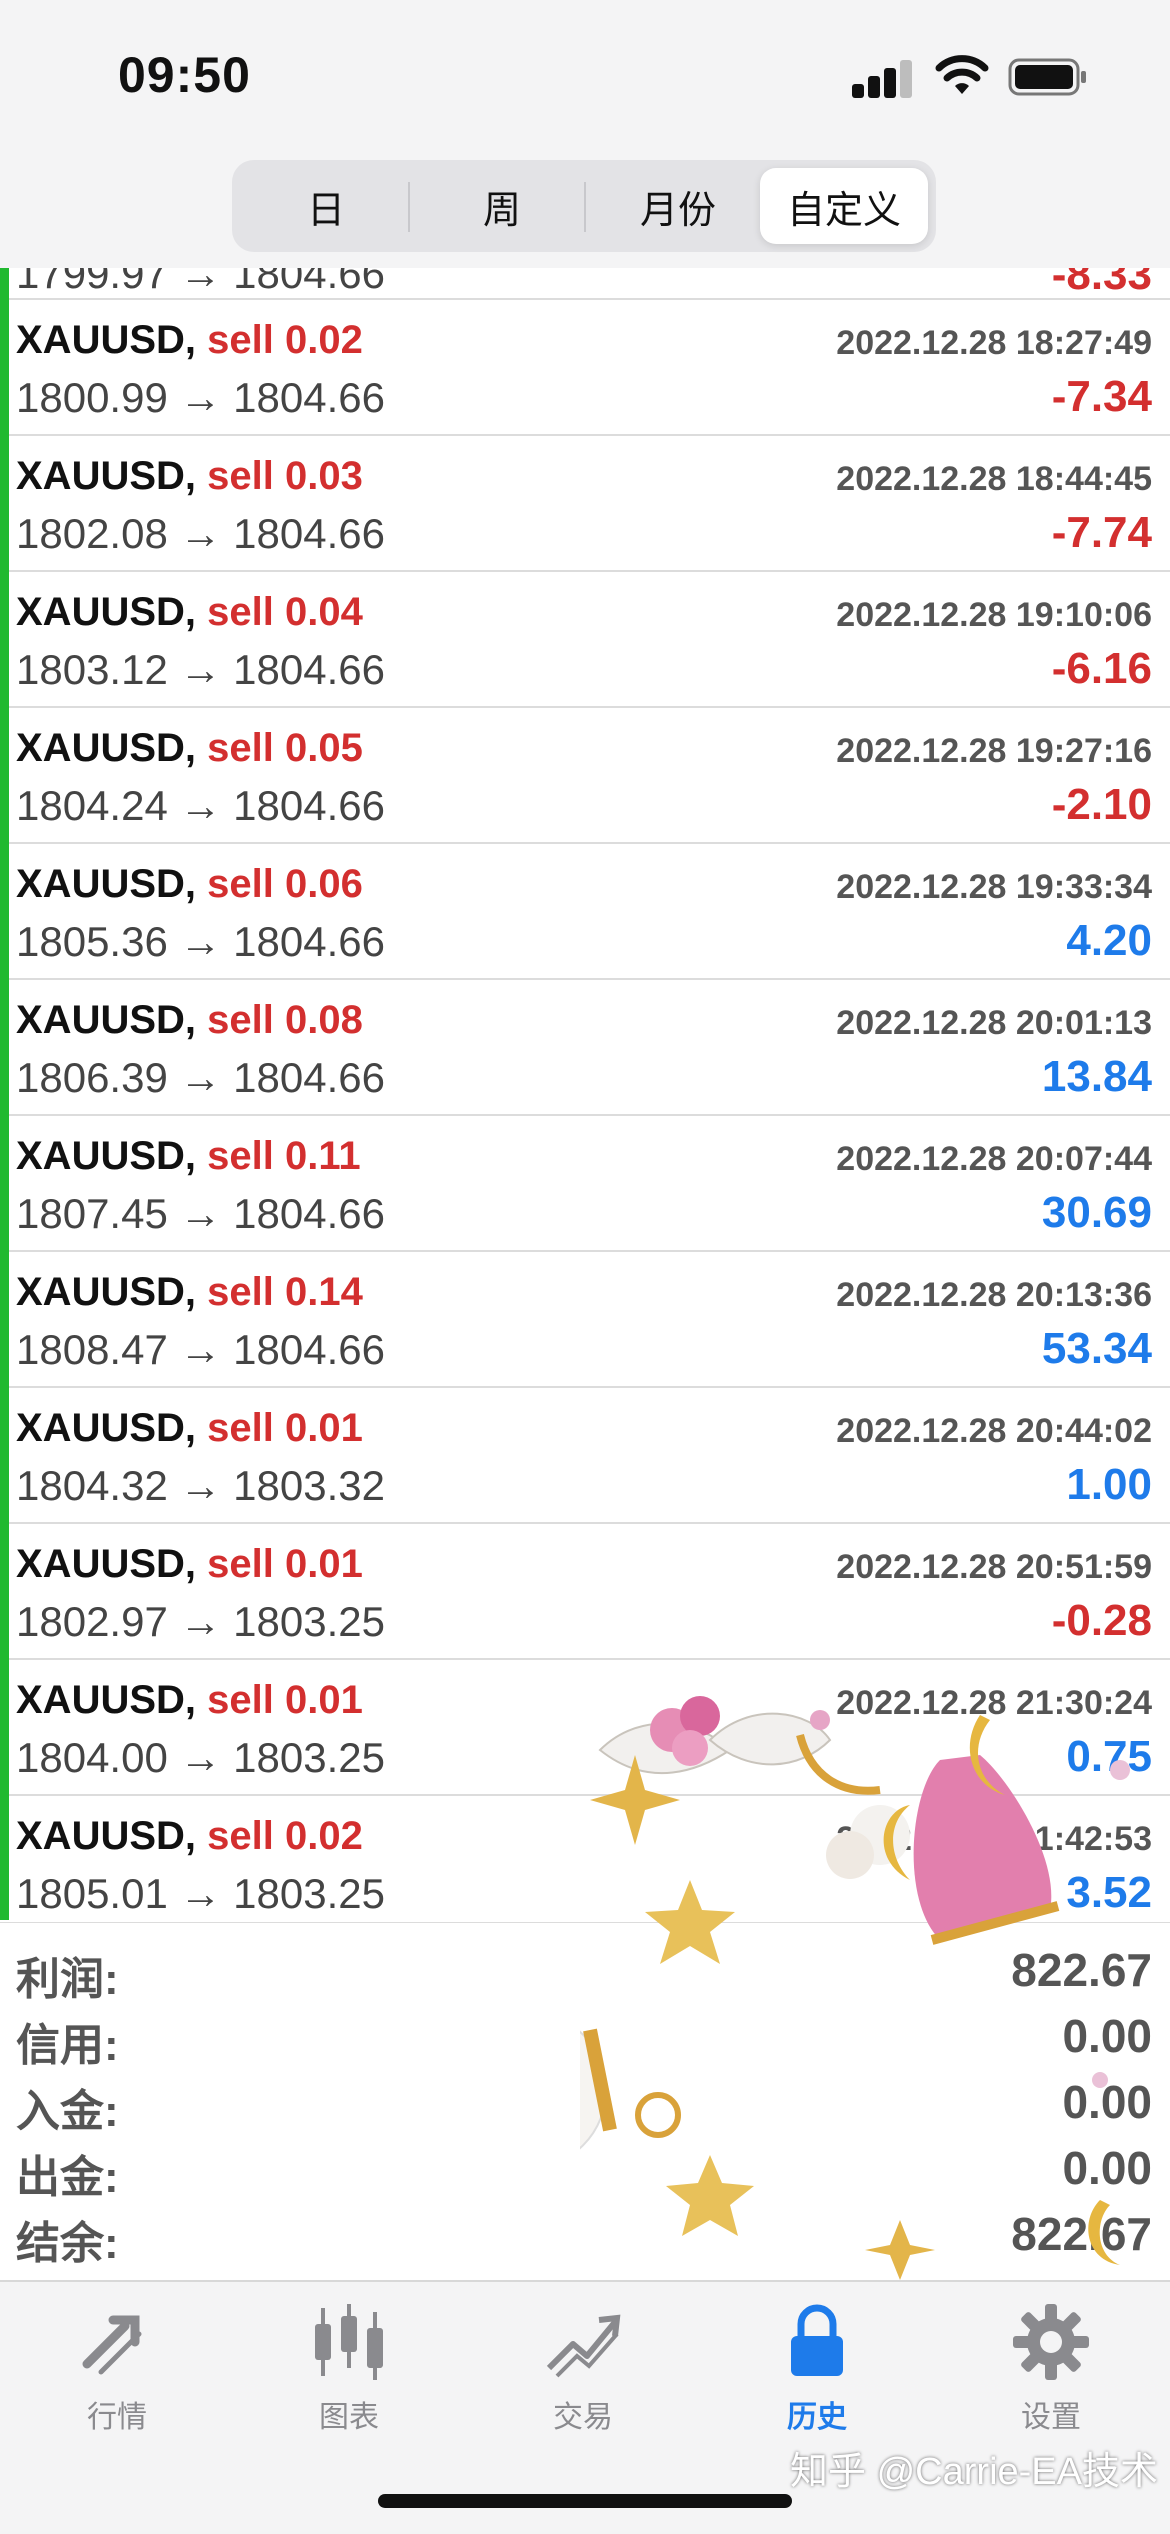 The height and width of the screenshot is (2534, 1170). Describe the element at coordinates (324, 1292) in the screenshot. I see `trade-volume: 0.14` at that location.